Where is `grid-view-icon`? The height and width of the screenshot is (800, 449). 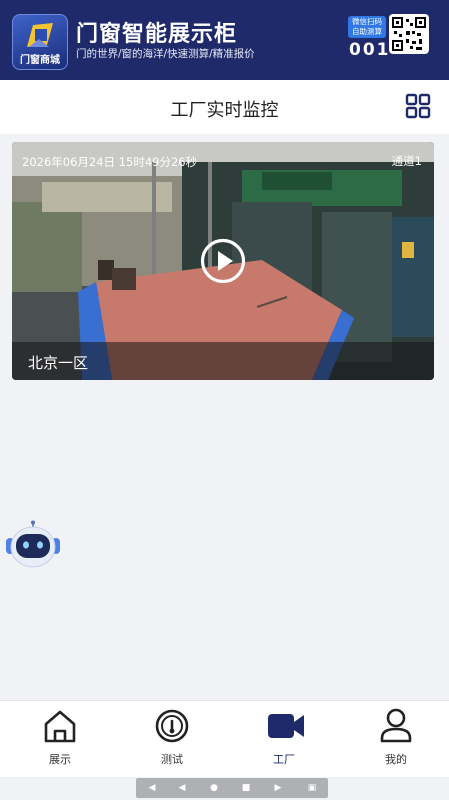 grid-view-icon is located at coordinates (418, 106).